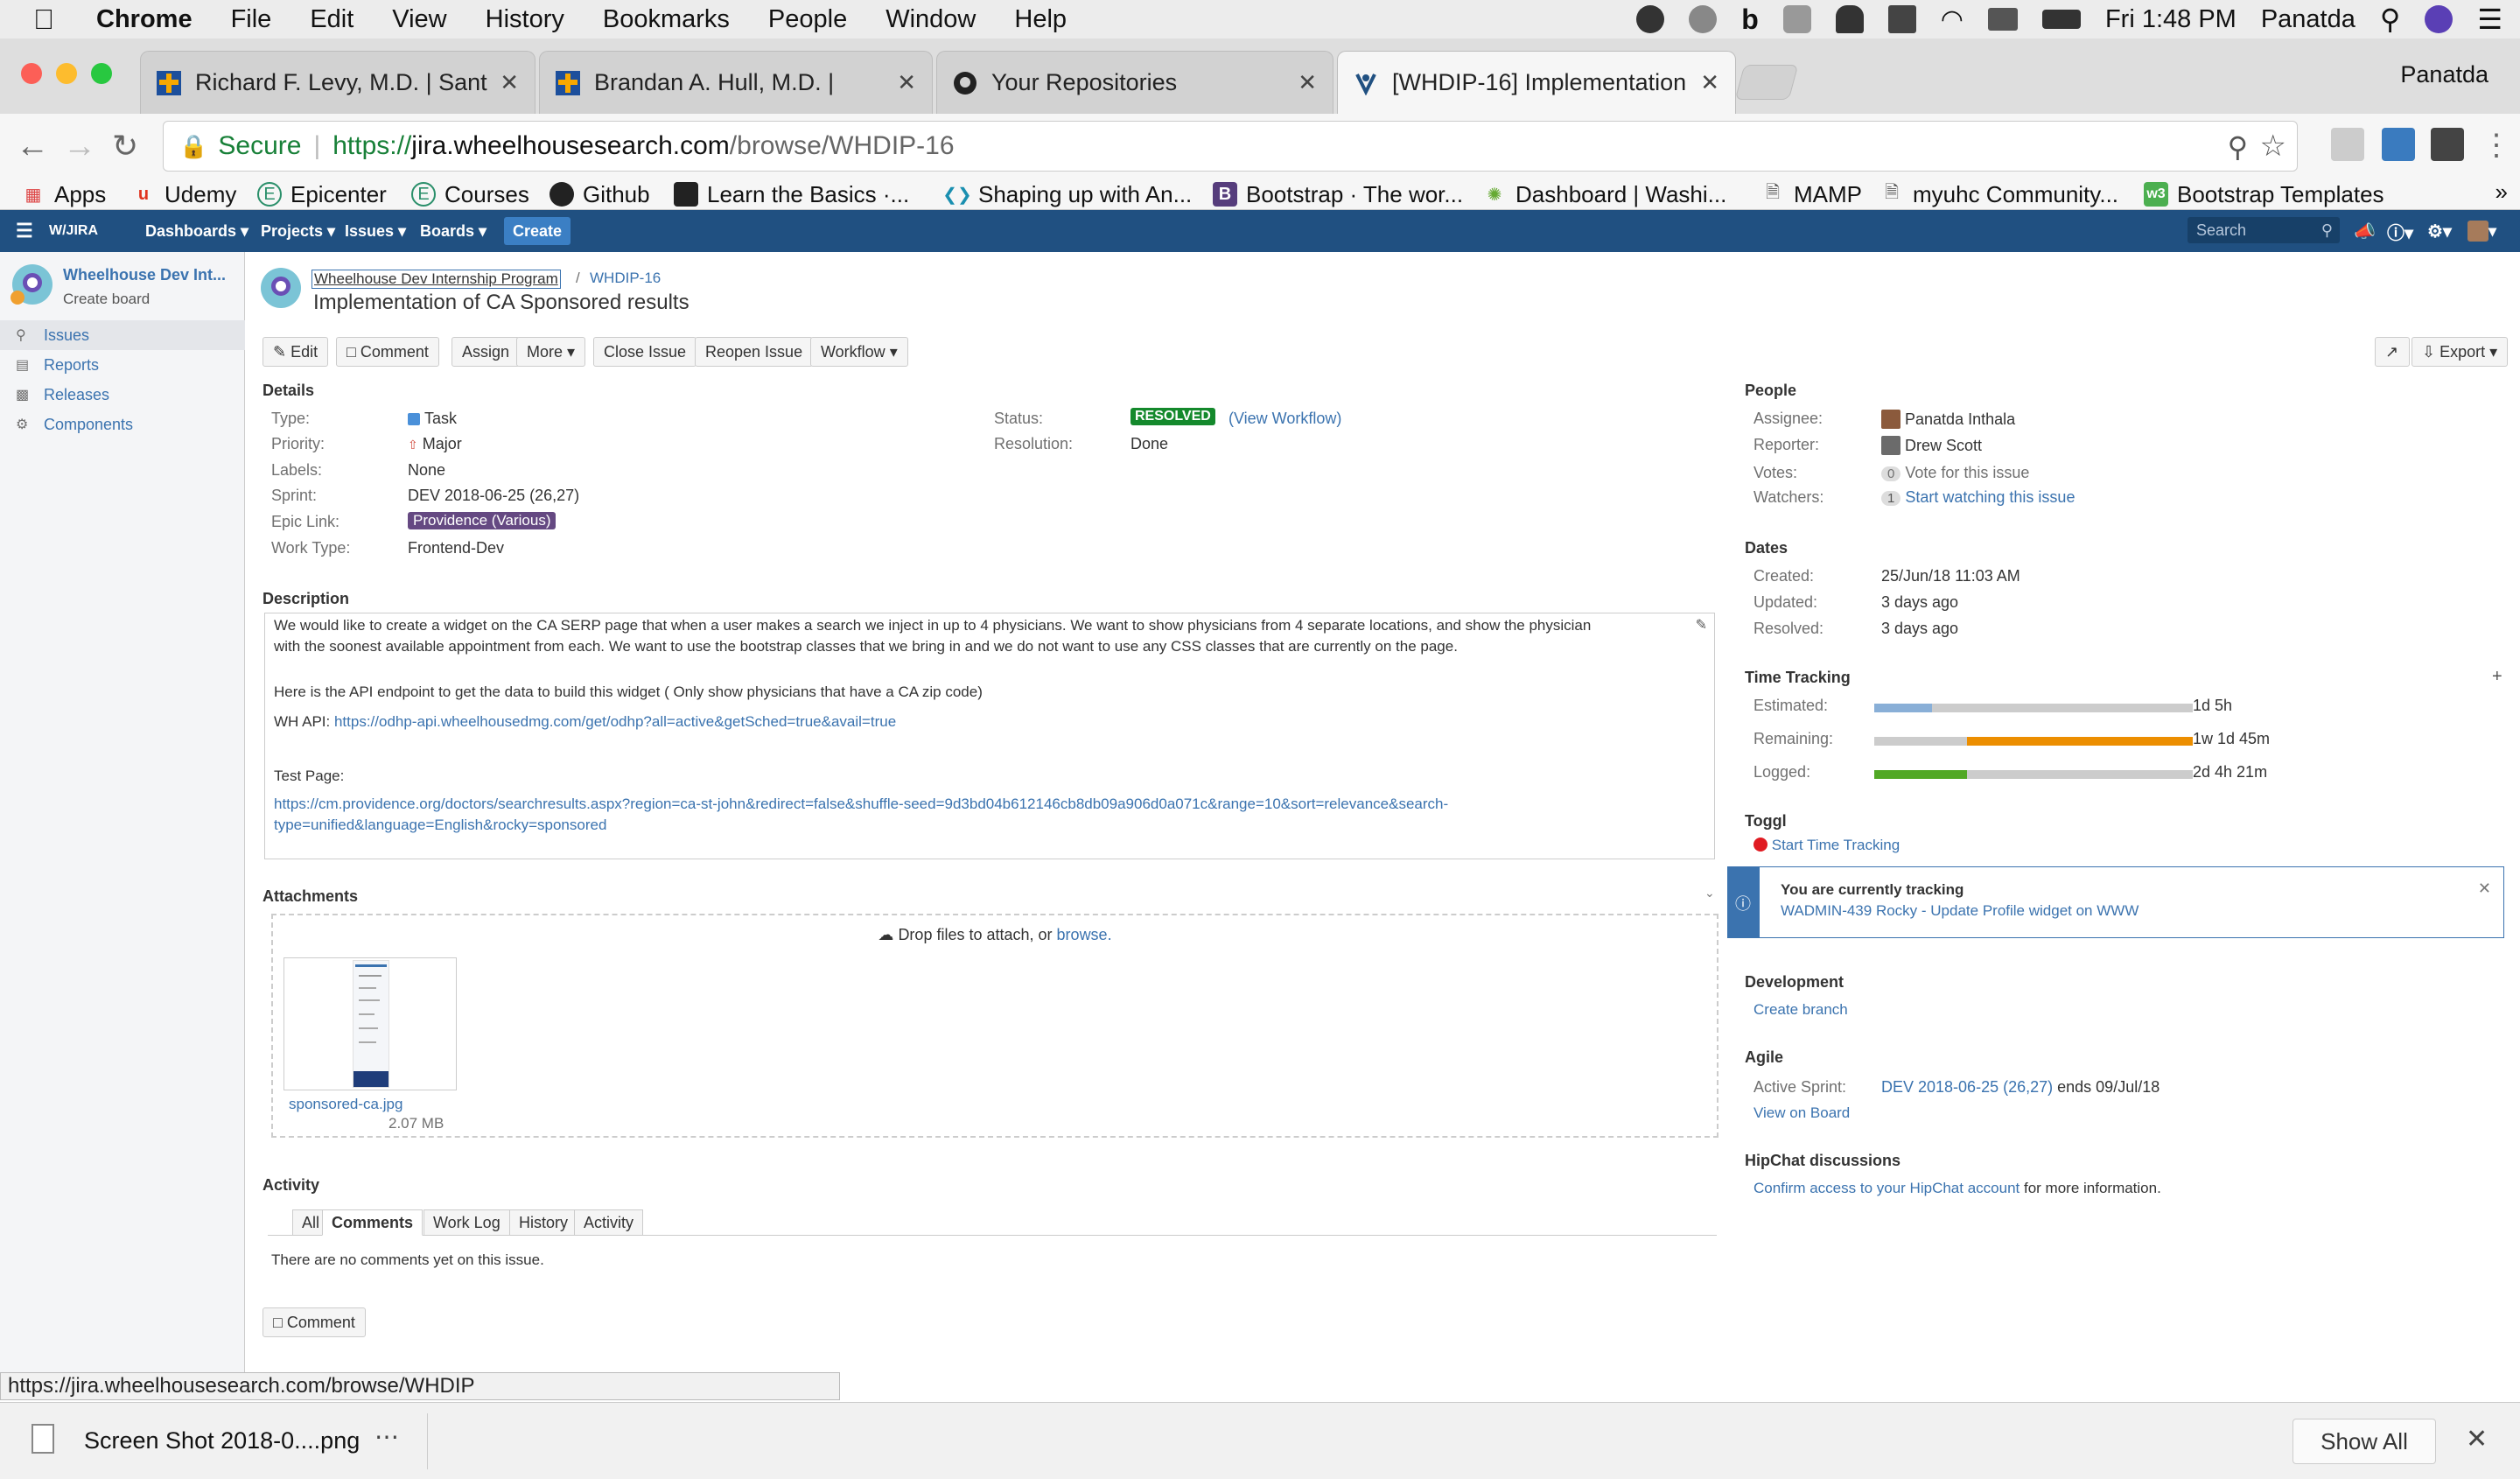 The image size is (2520, 1479). I want to click on epic-link-lozenge: Providence (Various), so click(482, 521).